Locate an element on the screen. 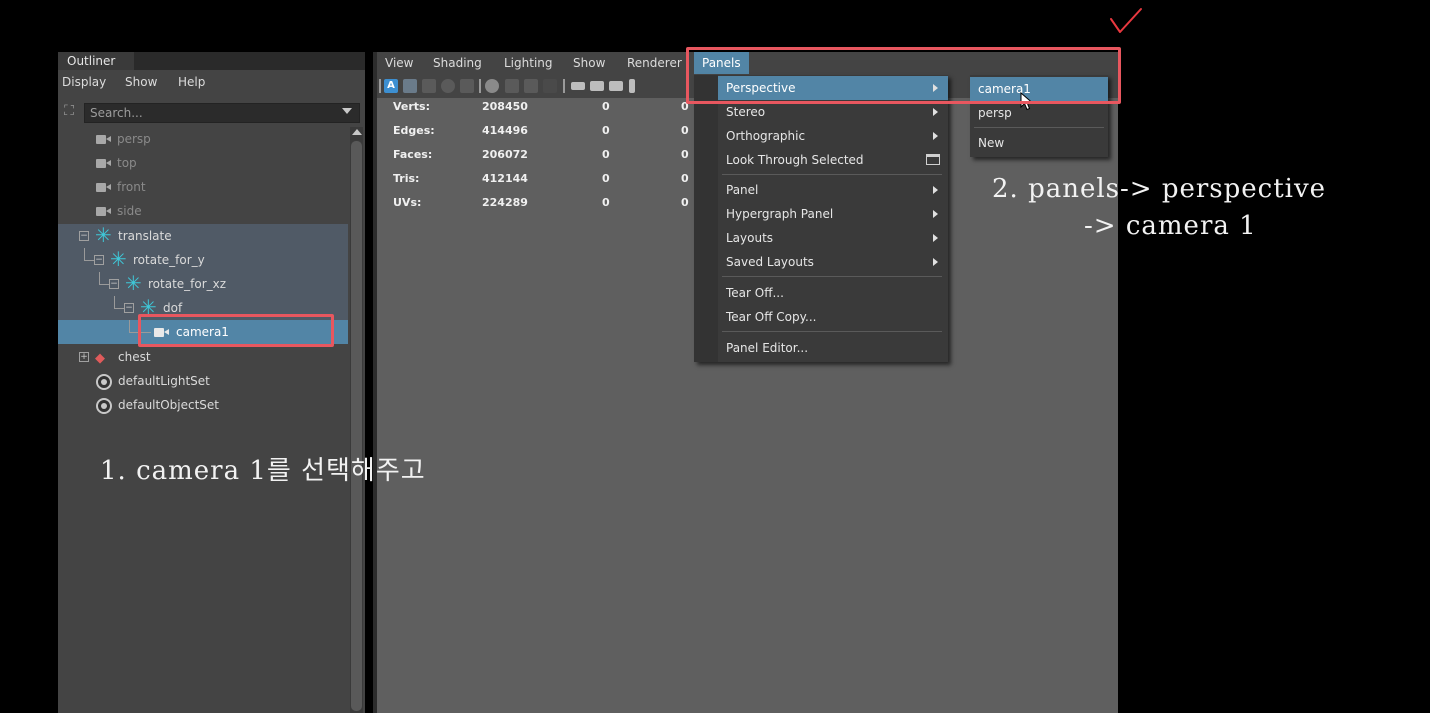 This screenshot has height=713, width=1430. tree-item-default-object-set: defaultObjectSet is located at coordinates (203, 405).